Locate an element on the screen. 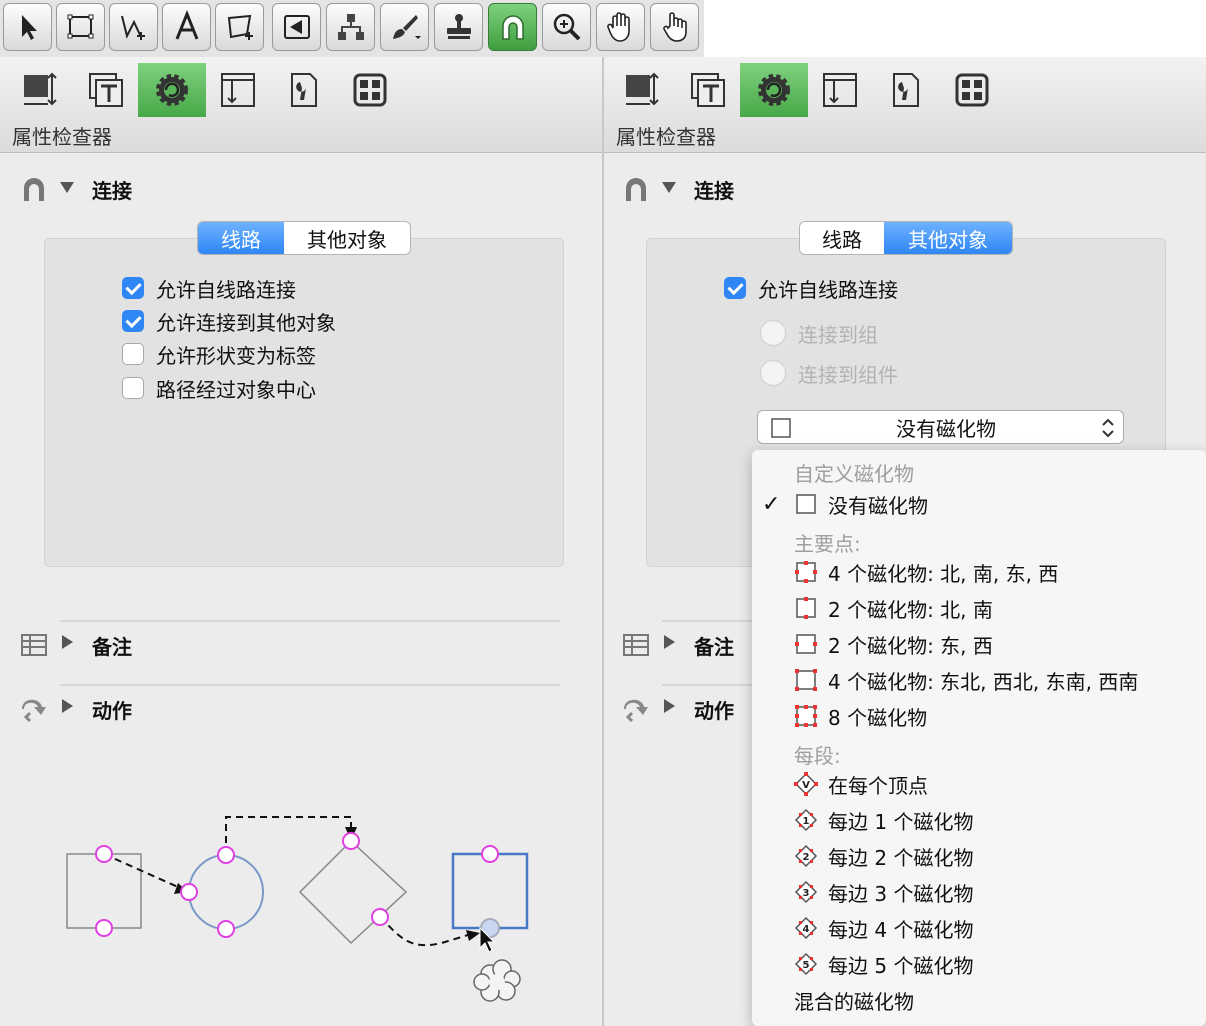 This screenshot has height=1026, width=1206. rectangle-tool-button is located at coordinates (80, 27).